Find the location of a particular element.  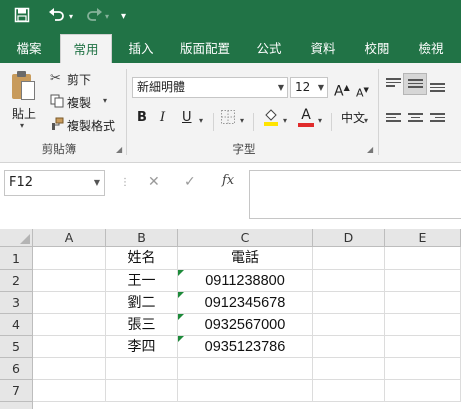

paste-dropdown-icon: ▾ is located at coordinates (22, 125).